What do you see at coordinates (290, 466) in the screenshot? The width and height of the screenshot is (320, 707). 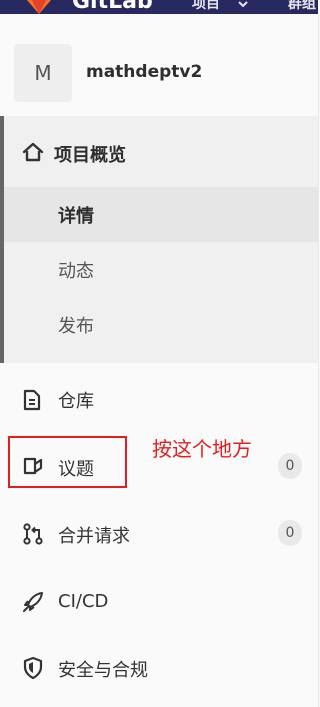 I see `issues-count-badge: 0` at bounding box center [290, 466].